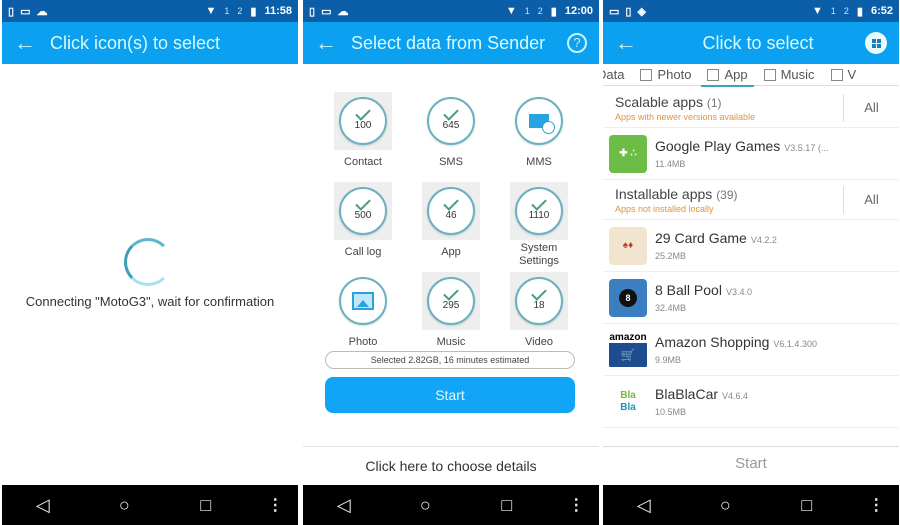  Describe the element at coordinates (542, 124) in the screenshot. I see `mms-icon` at that location.